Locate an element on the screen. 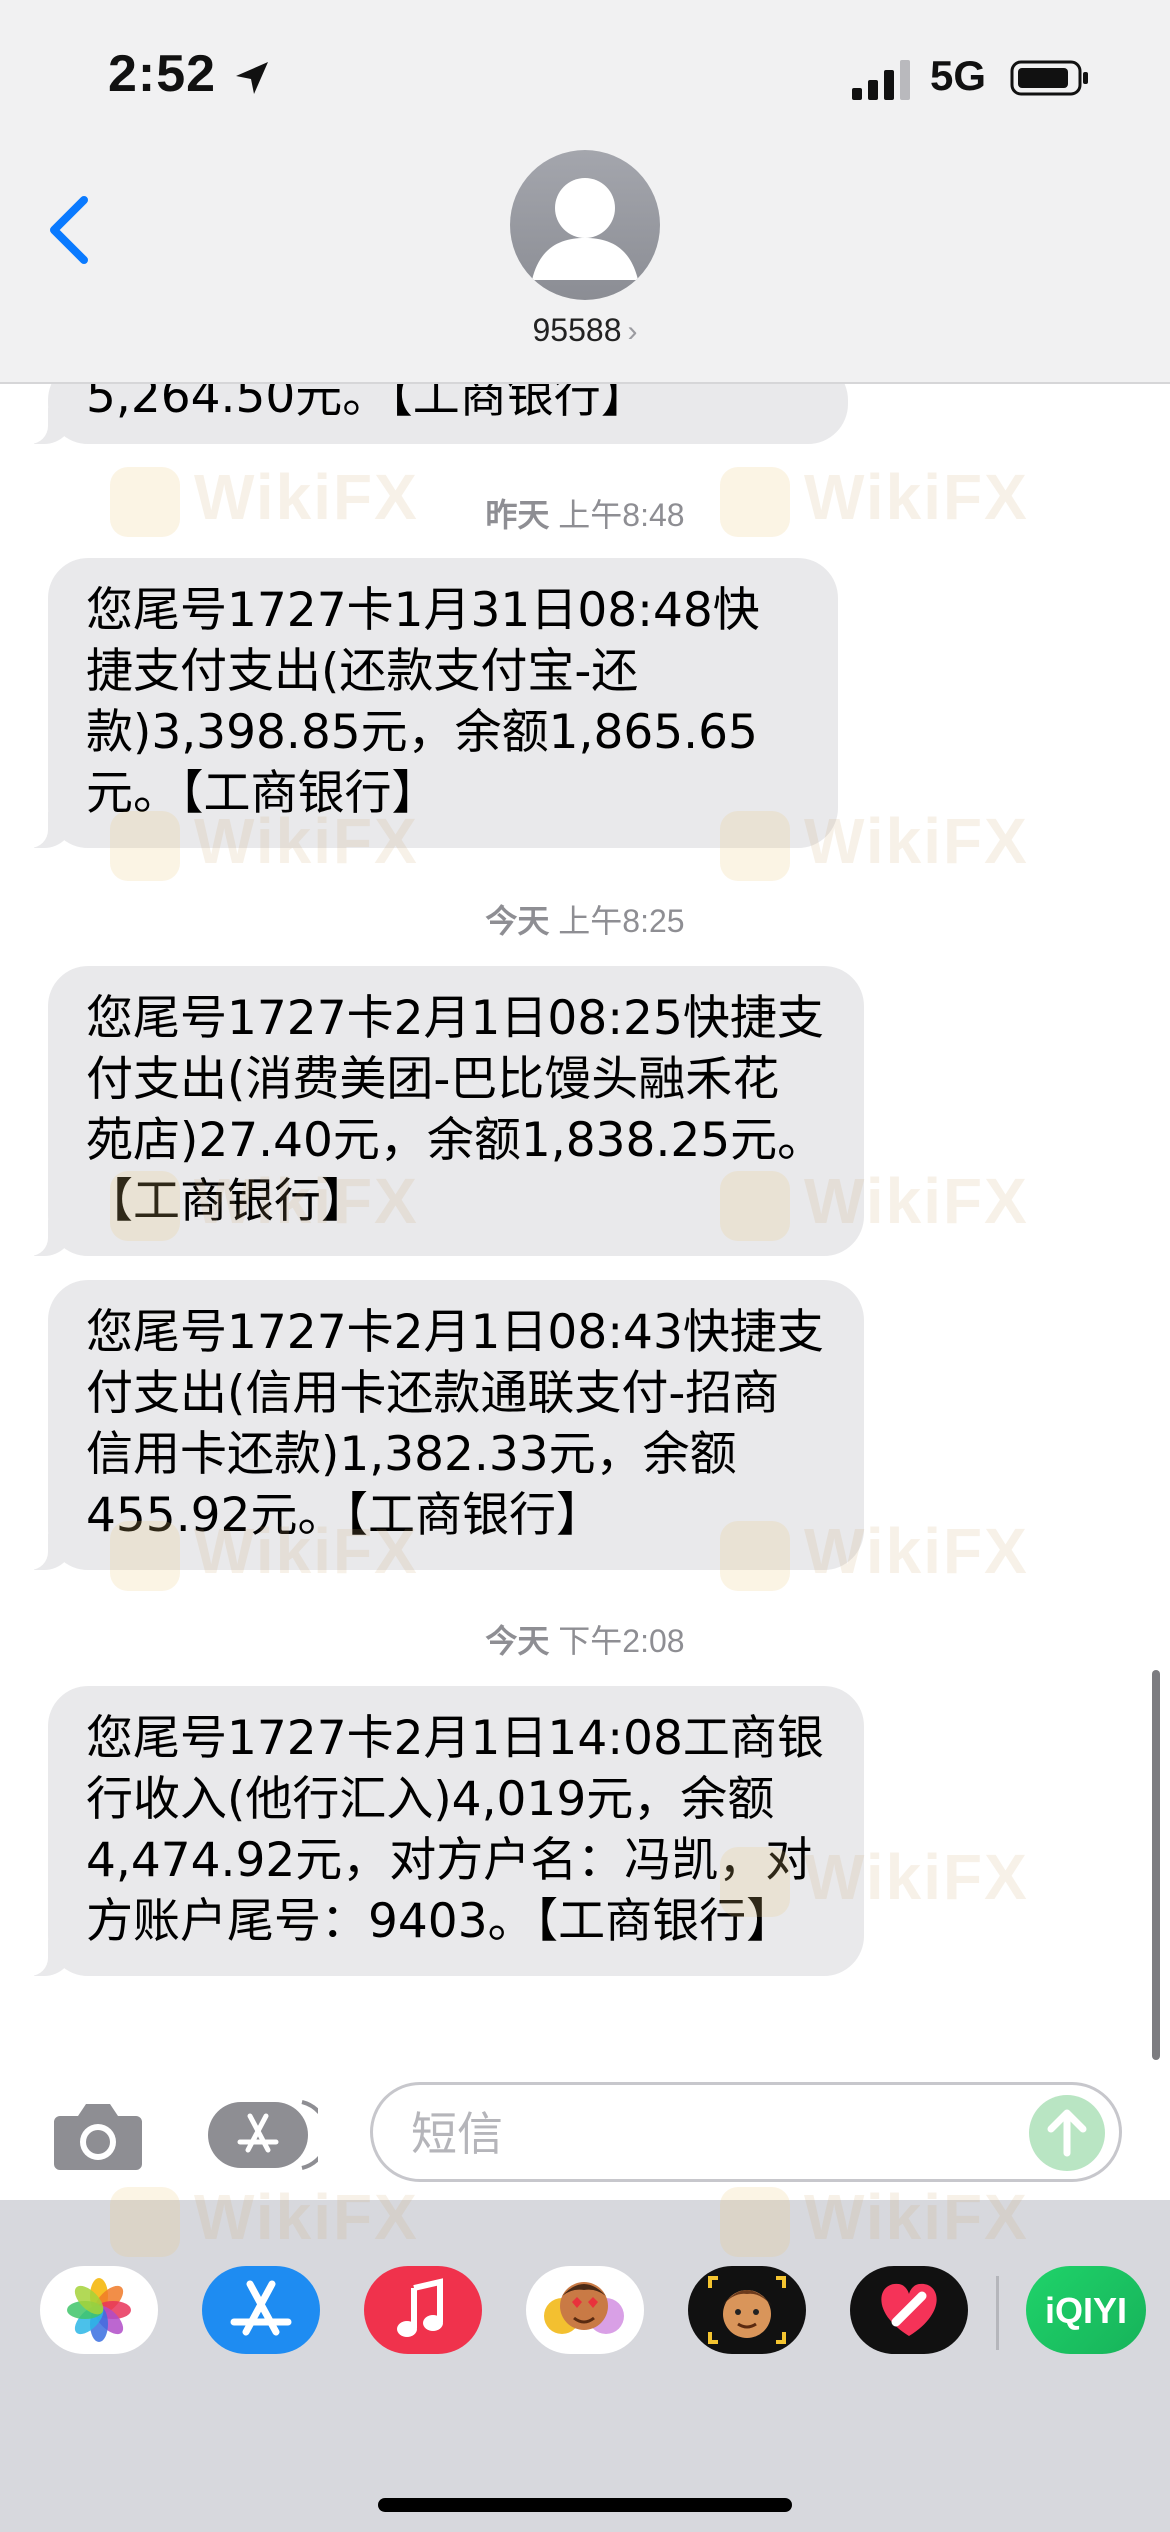  iqiyi-label: iQIYI is located at coordinates (1086, 2310).